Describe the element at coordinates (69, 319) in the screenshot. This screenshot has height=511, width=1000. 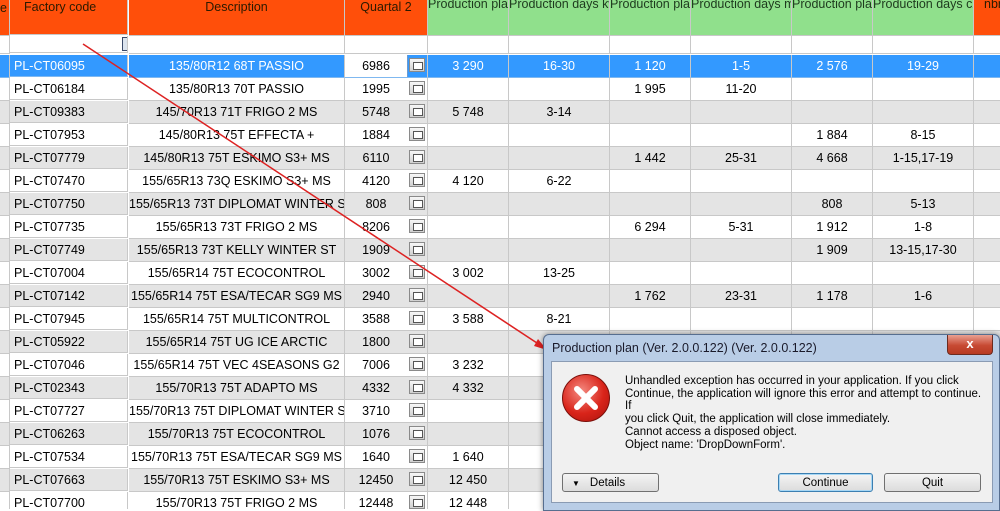
I see `factory-code-cell: PL-CT07945` at that location.